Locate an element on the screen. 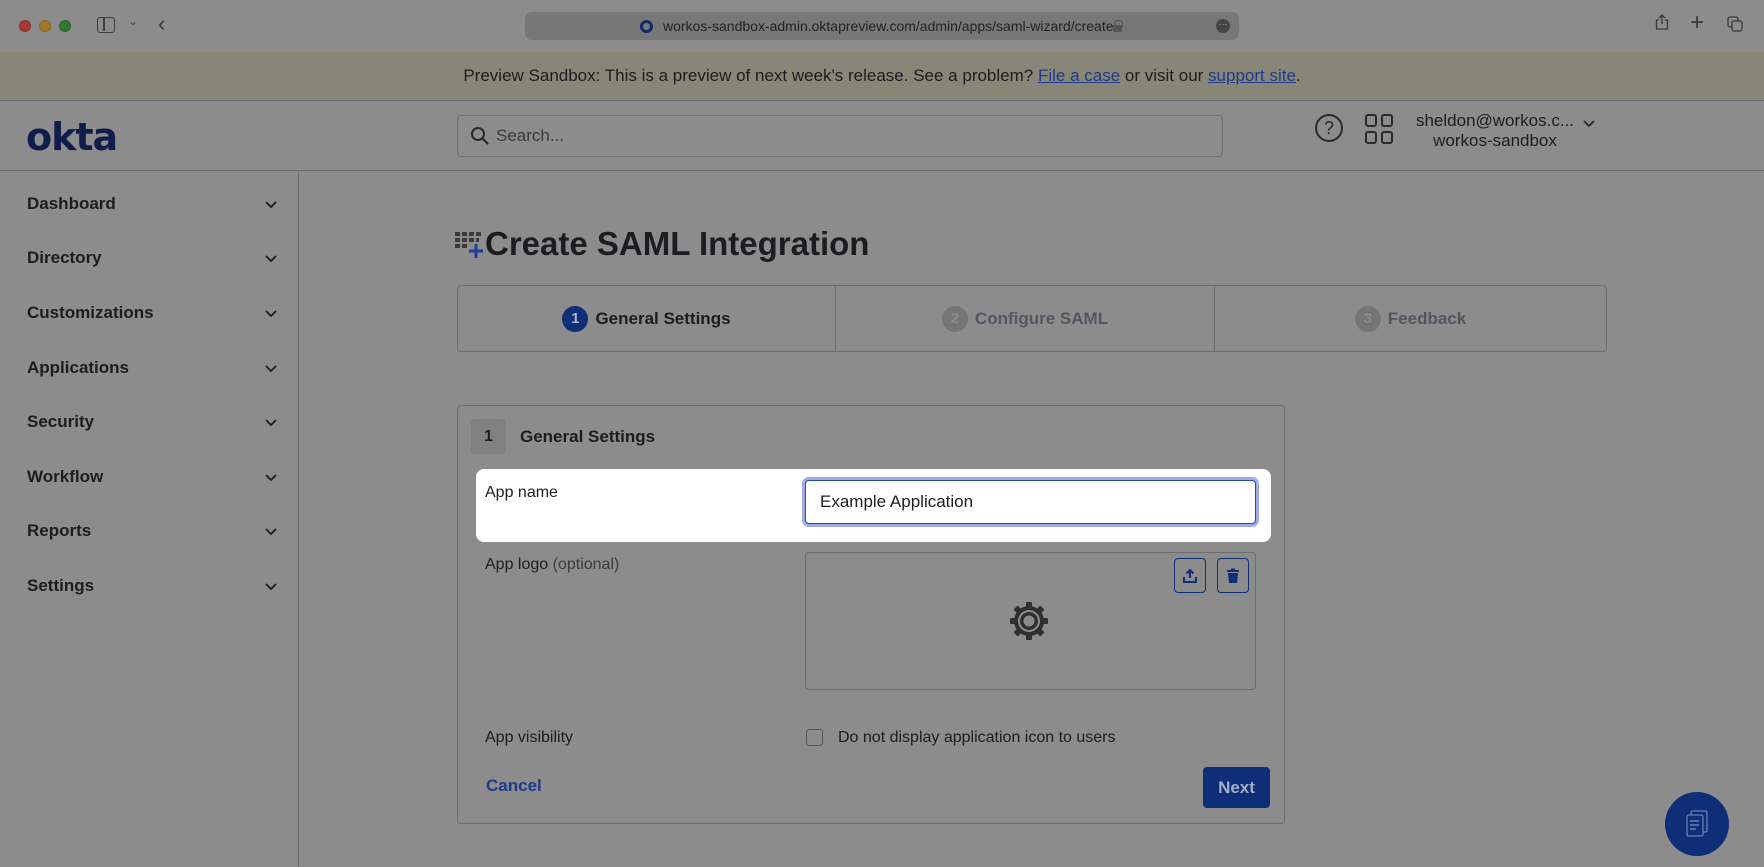  sidebar-item-customizations: Customizations is located at coordinates (152, 313).